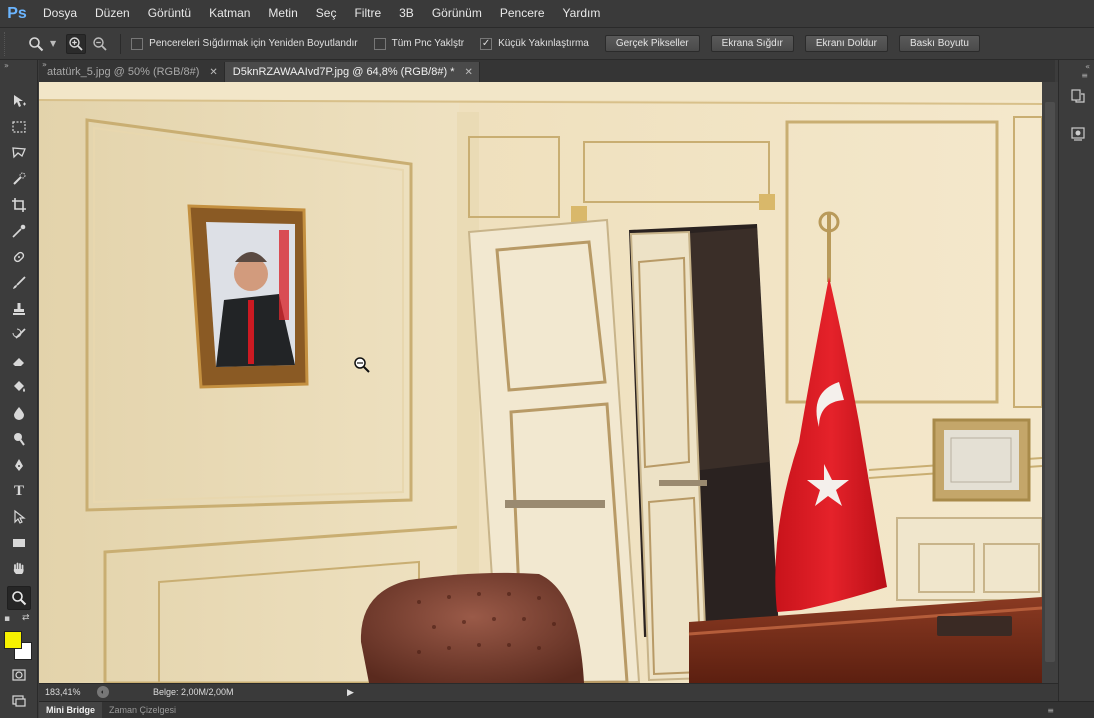  What do you see at coordinates (1078, 96) in the screenshot?
I see `history-icon` at bounding box center [1078, 96].